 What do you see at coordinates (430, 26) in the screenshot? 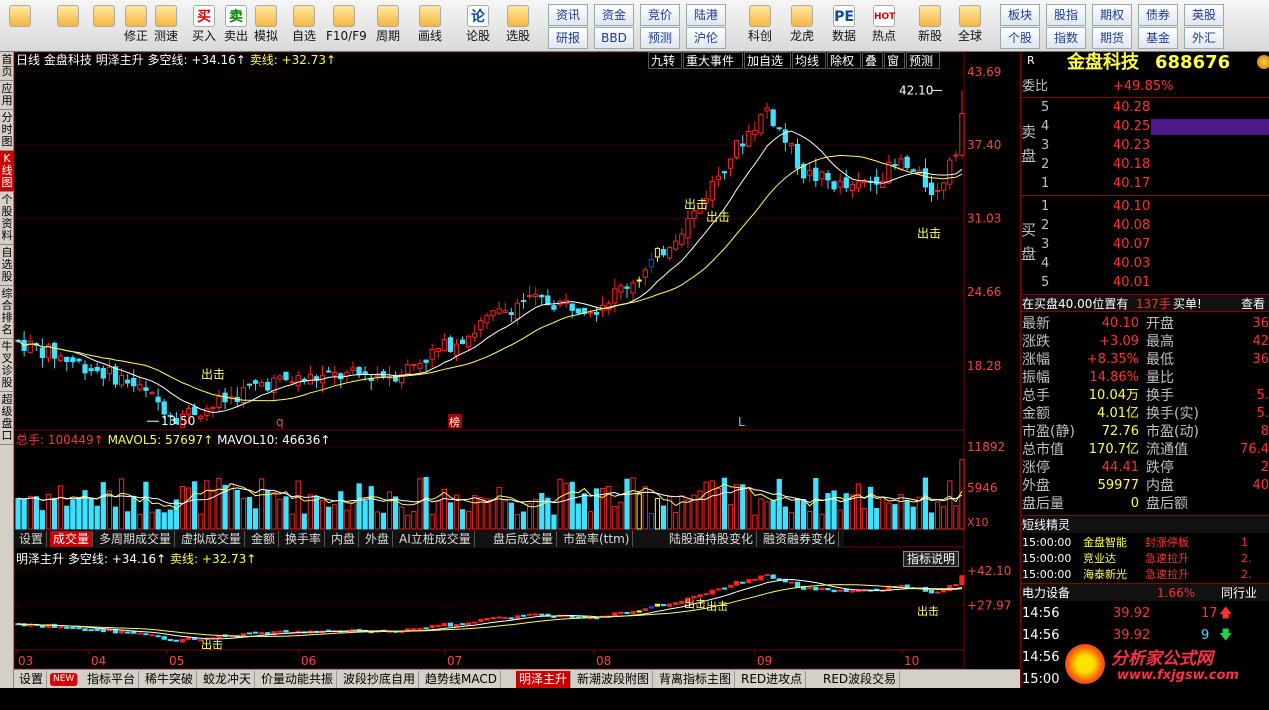
I see `toolbar-draw-button: 画线` at bounding box center [430, 26].